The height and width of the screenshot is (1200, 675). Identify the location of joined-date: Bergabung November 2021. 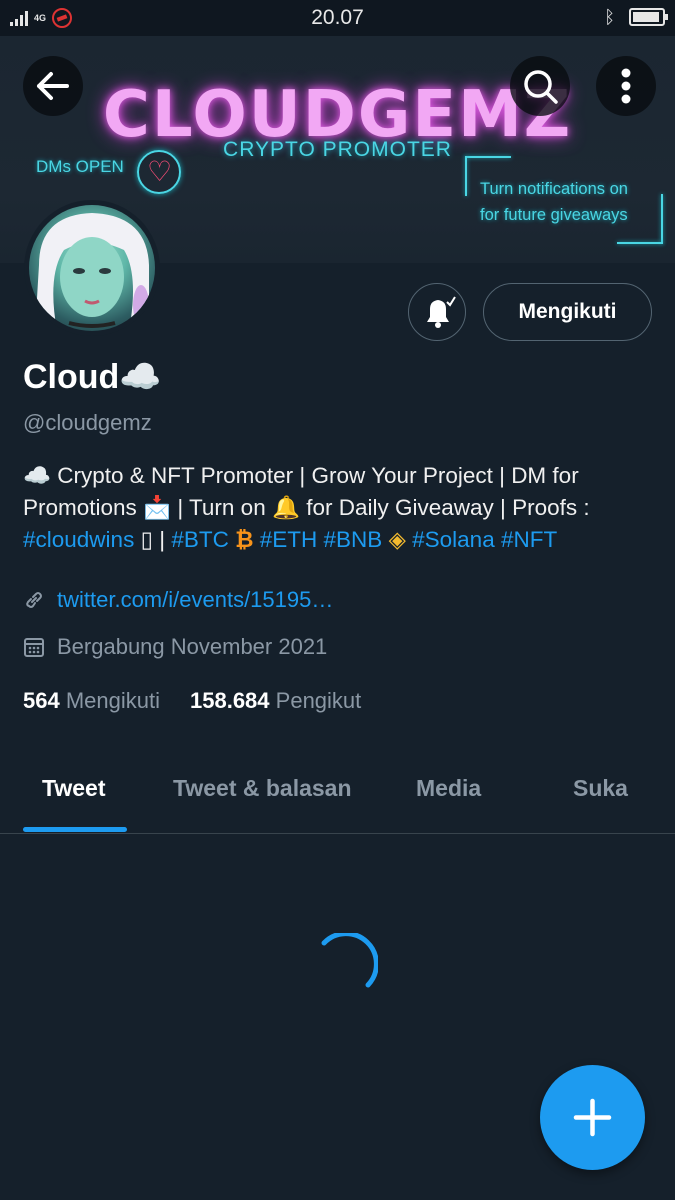
(192, 646).